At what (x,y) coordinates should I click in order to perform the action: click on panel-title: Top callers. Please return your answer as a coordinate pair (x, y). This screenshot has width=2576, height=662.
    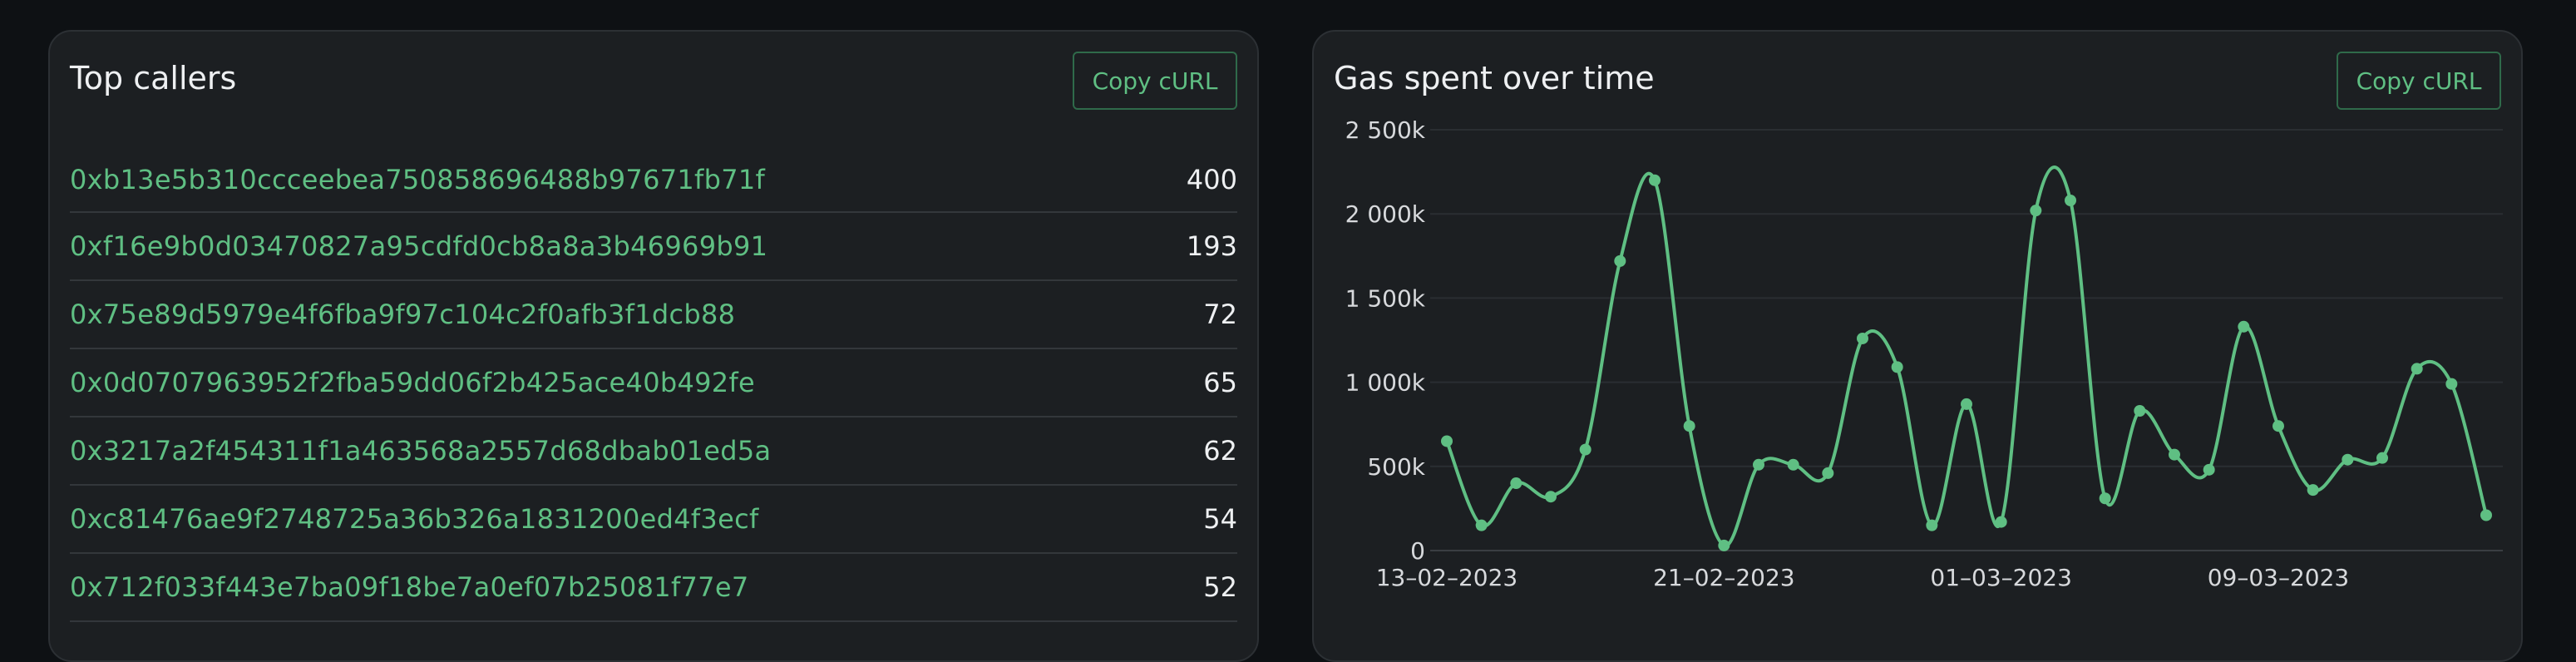
    Looking at the image, I should click on (153, 78).